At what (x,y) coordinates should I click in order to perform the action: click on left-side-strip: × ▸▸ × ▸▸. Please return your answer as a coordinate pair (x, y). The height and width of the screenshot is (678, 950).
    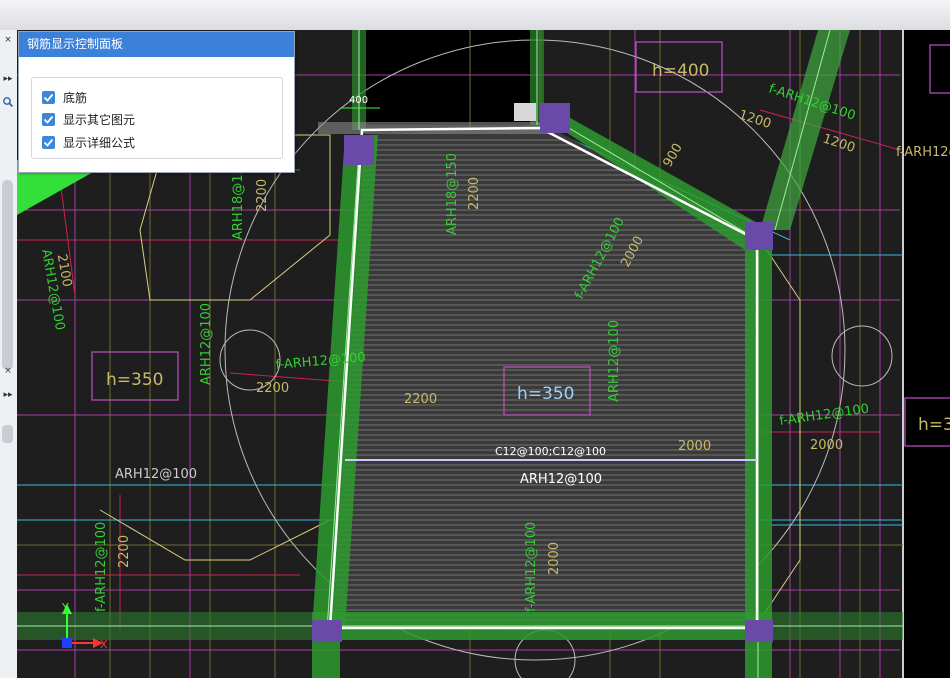
    Looking at the image, I should click on (9, 354).